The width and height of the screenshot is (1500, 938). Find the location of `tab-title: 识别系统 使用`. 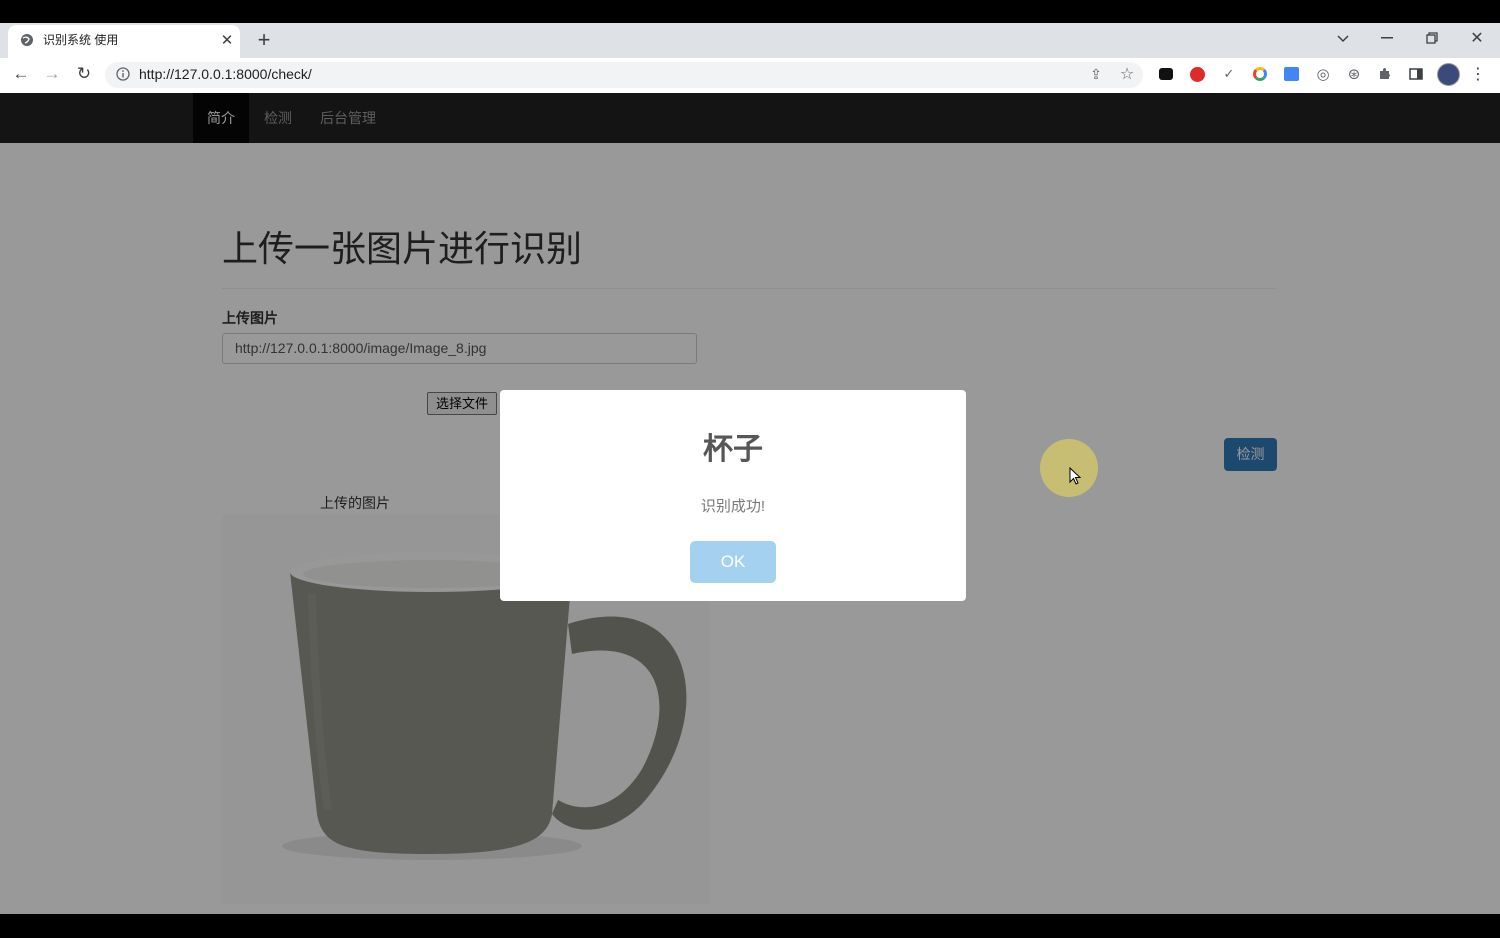

tab-title: 识别系统 使用 is located at coordinates (81, 40).